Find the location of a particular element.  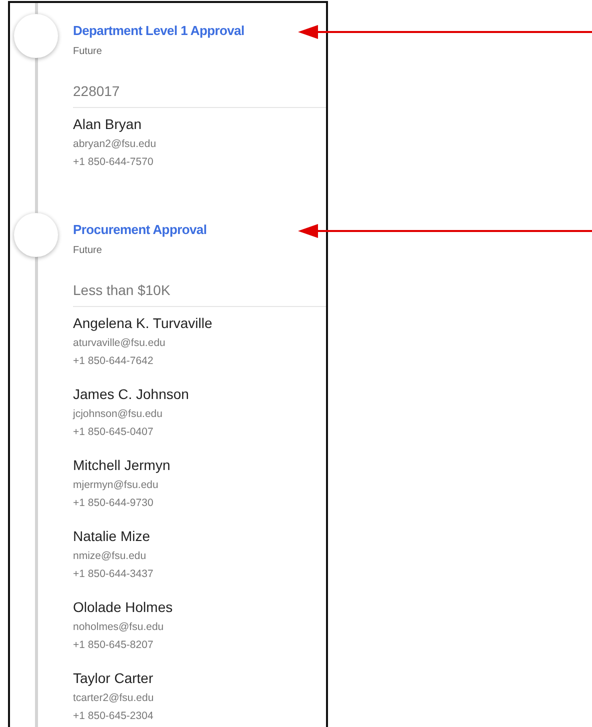

approver-email: noholmes@fsu.edu is located at coordinates (119, 627).